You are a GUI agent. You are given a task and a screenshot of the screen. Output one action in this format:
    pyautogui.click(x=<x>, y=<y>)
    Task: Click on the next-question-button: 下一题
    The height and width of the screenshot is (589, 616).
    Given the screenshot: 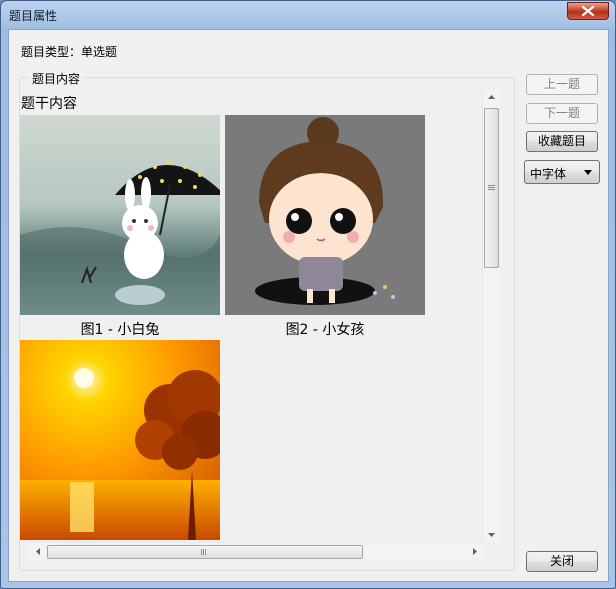 What is the action you would take?
    pyautogui.click(x=562, y=113)
    